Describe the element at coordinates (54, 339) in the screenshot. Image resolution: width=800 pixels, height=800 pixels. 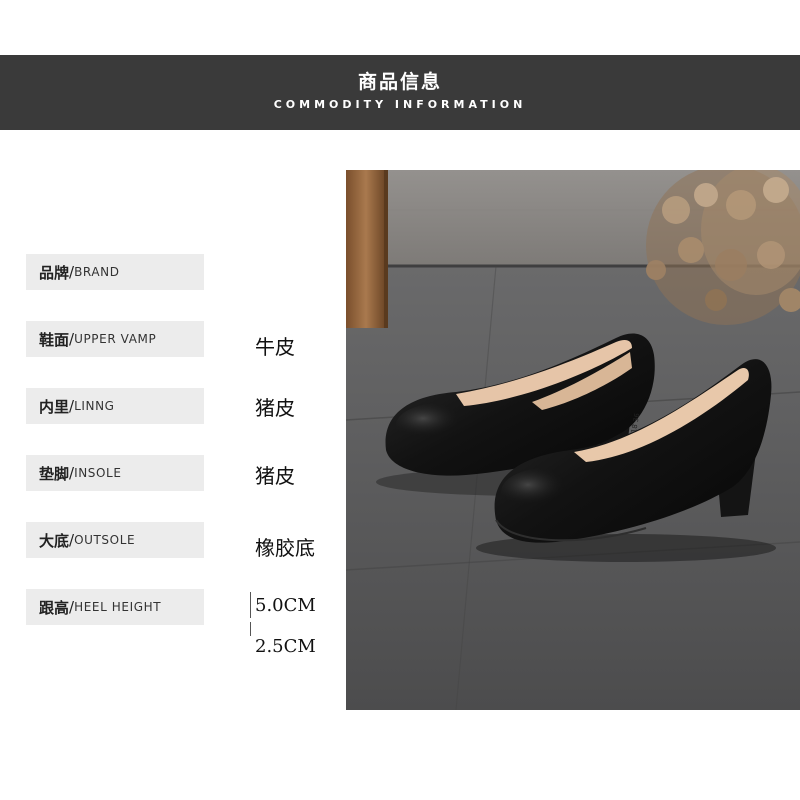
I see `spec-label-cn: 鞋面` at that location.